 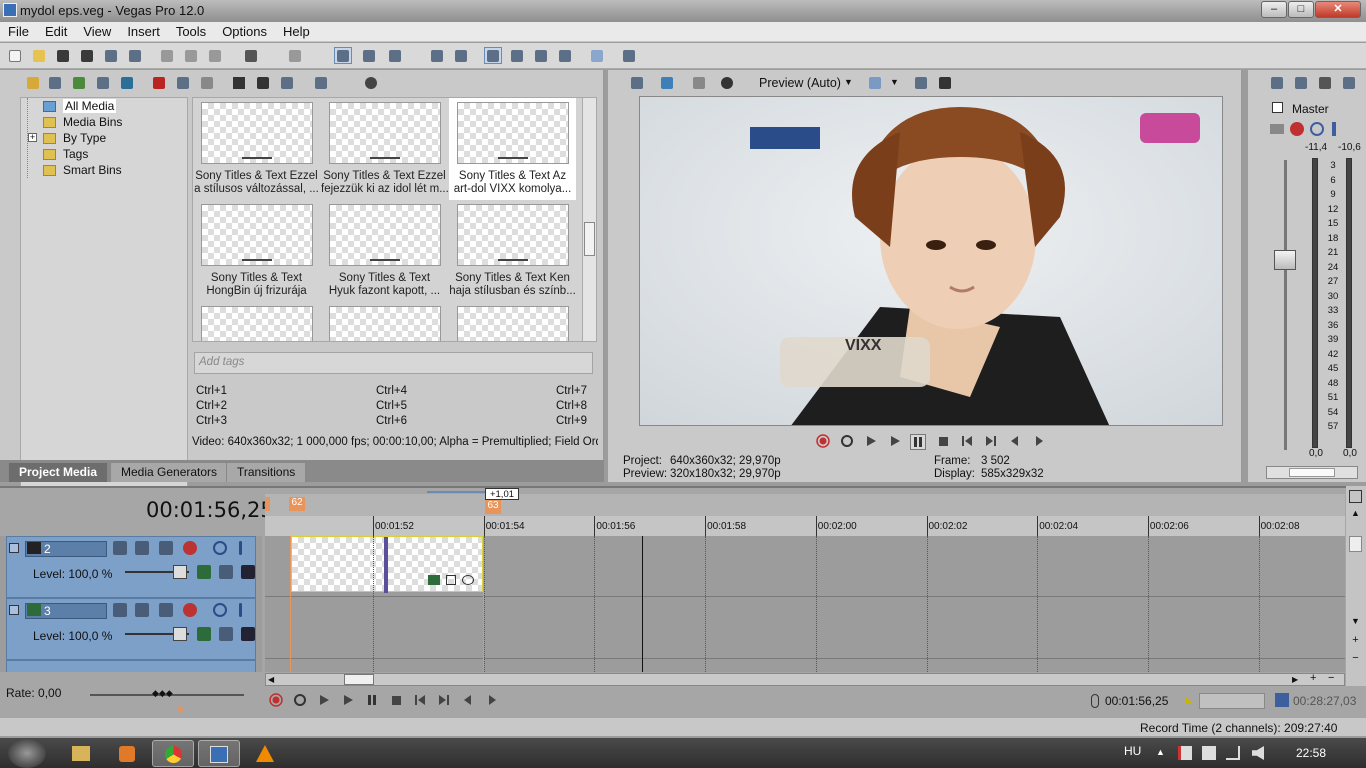 I want to click on track-fx-icon, so click(x=204, y=572).